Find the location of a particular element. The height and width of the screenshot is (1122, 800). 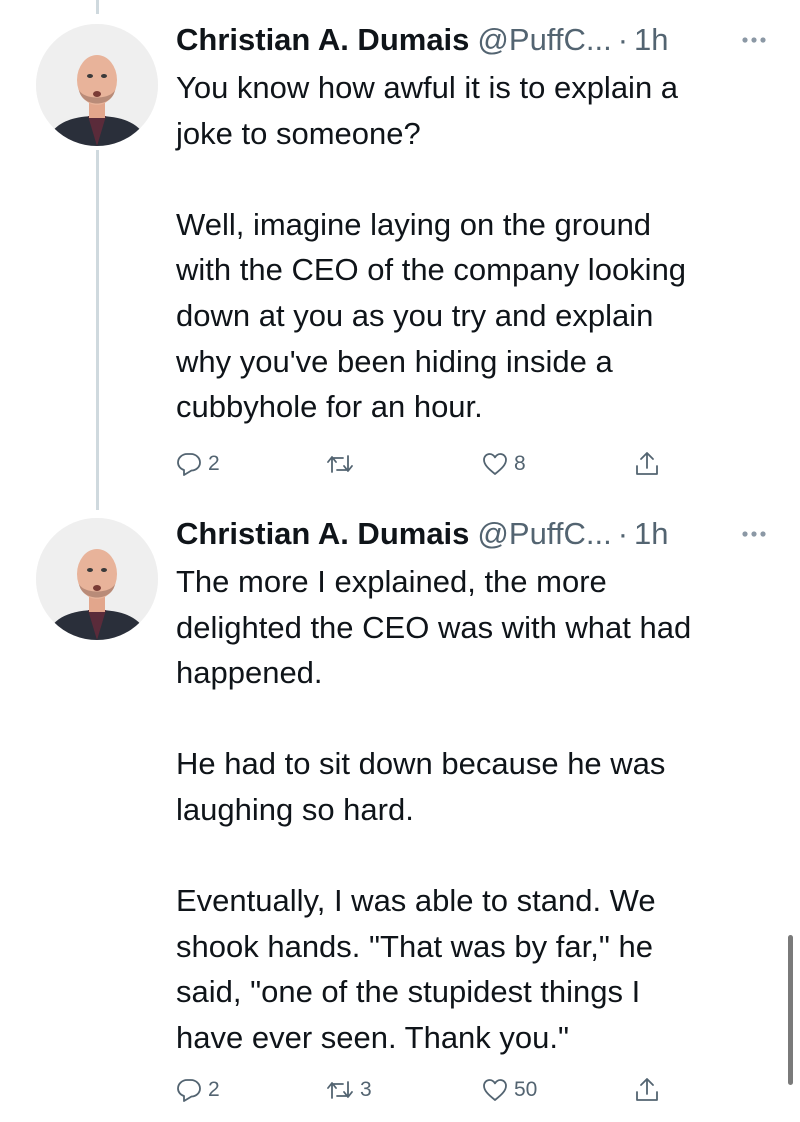

tweet-line: said, "one of the stupidest things I is located at coordinates (408, 992).